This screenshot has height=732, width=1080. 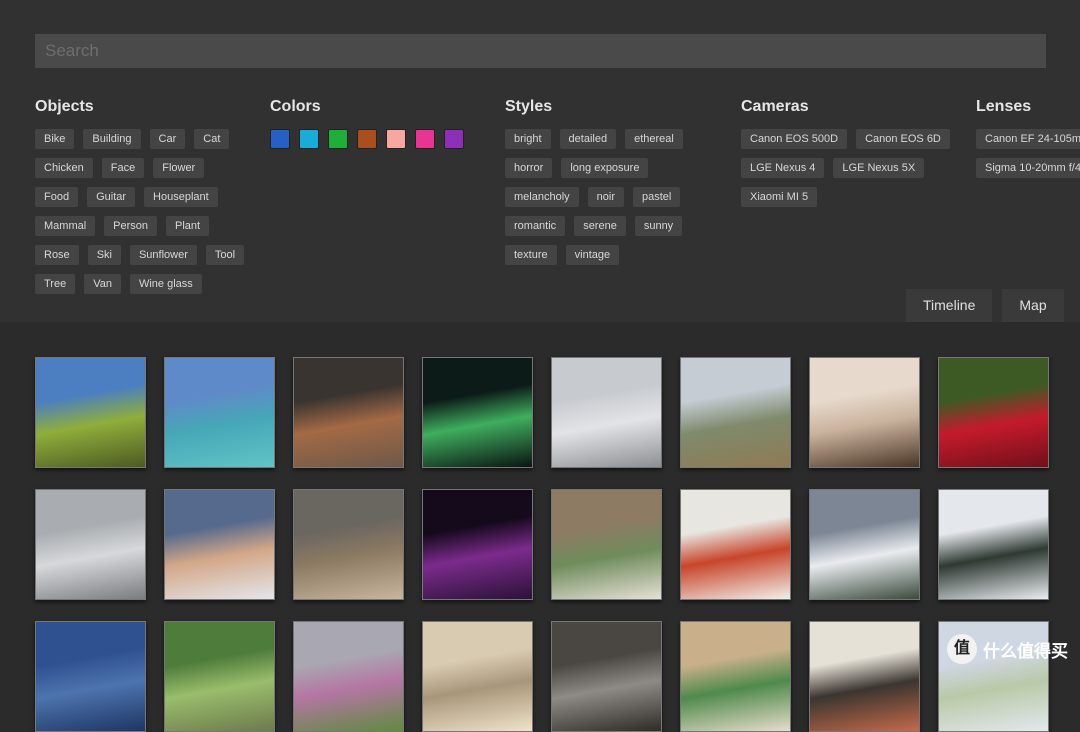 I want to click on tag-objects-item: Building, so click(x=112, y=139).